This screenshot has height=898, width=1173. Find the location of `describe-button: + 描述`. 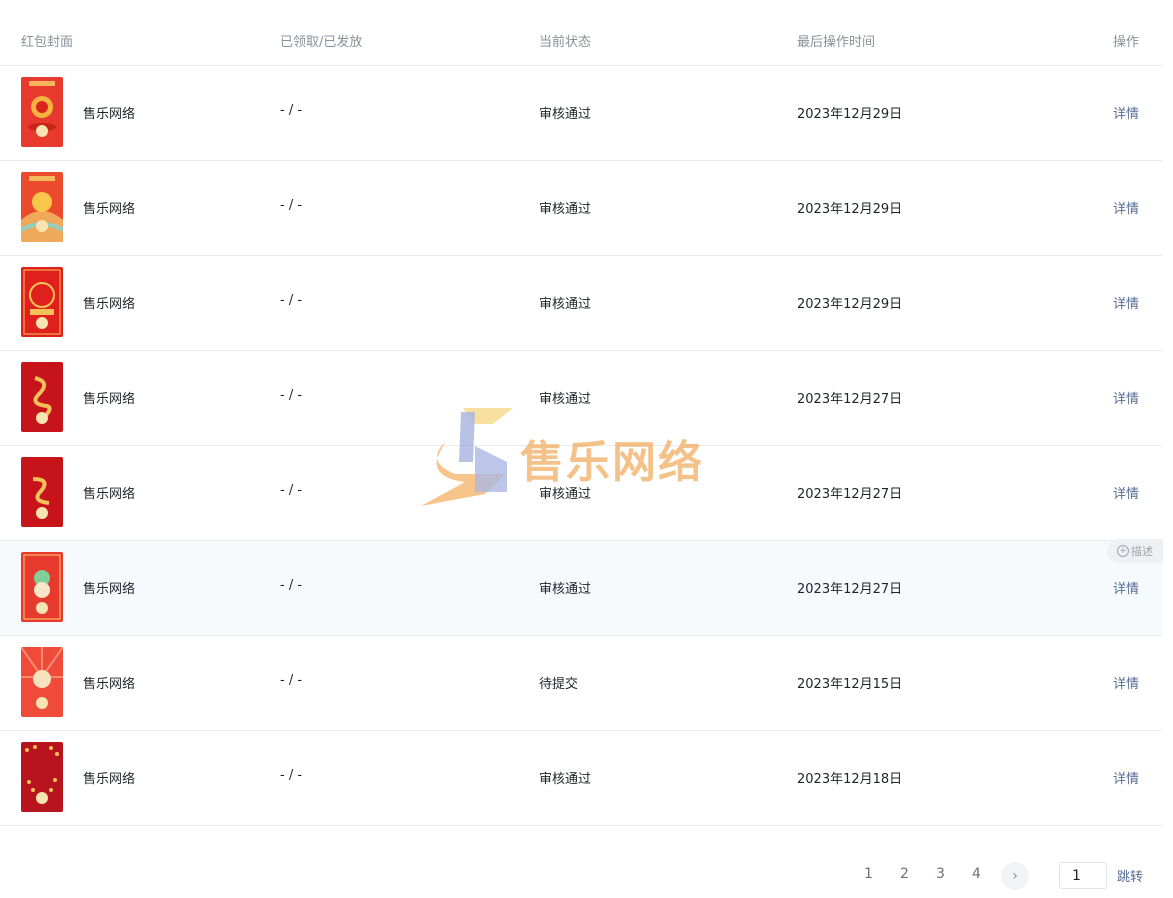

describe-button: + 描述 is located at coordinates (1135, 551).